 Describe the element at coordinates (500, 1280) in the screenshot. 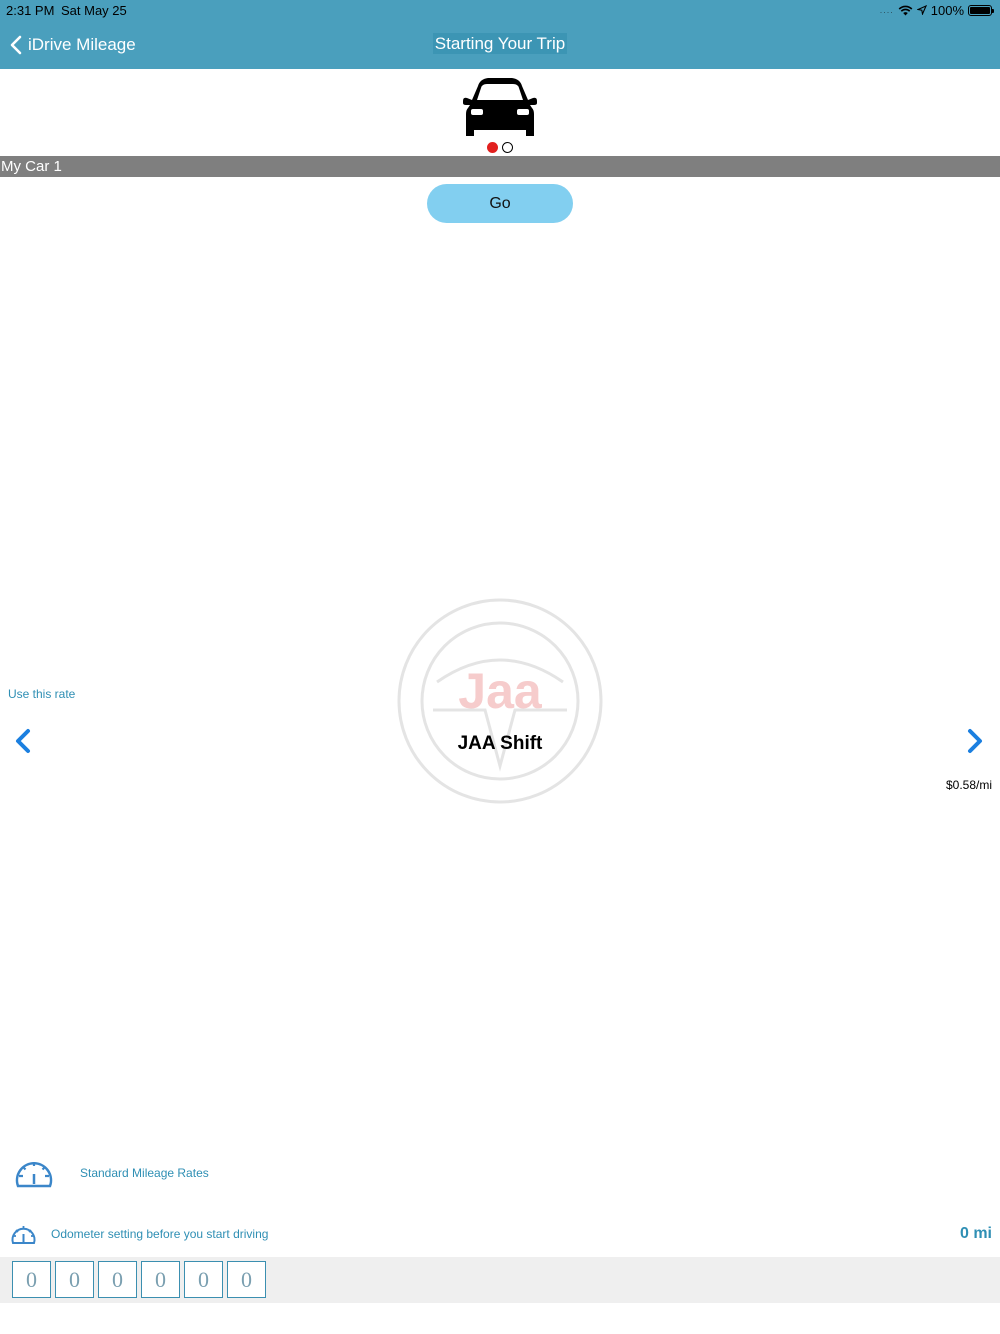

I see `odometer-input-strip: 0 0 0 0 0 0` at that location.